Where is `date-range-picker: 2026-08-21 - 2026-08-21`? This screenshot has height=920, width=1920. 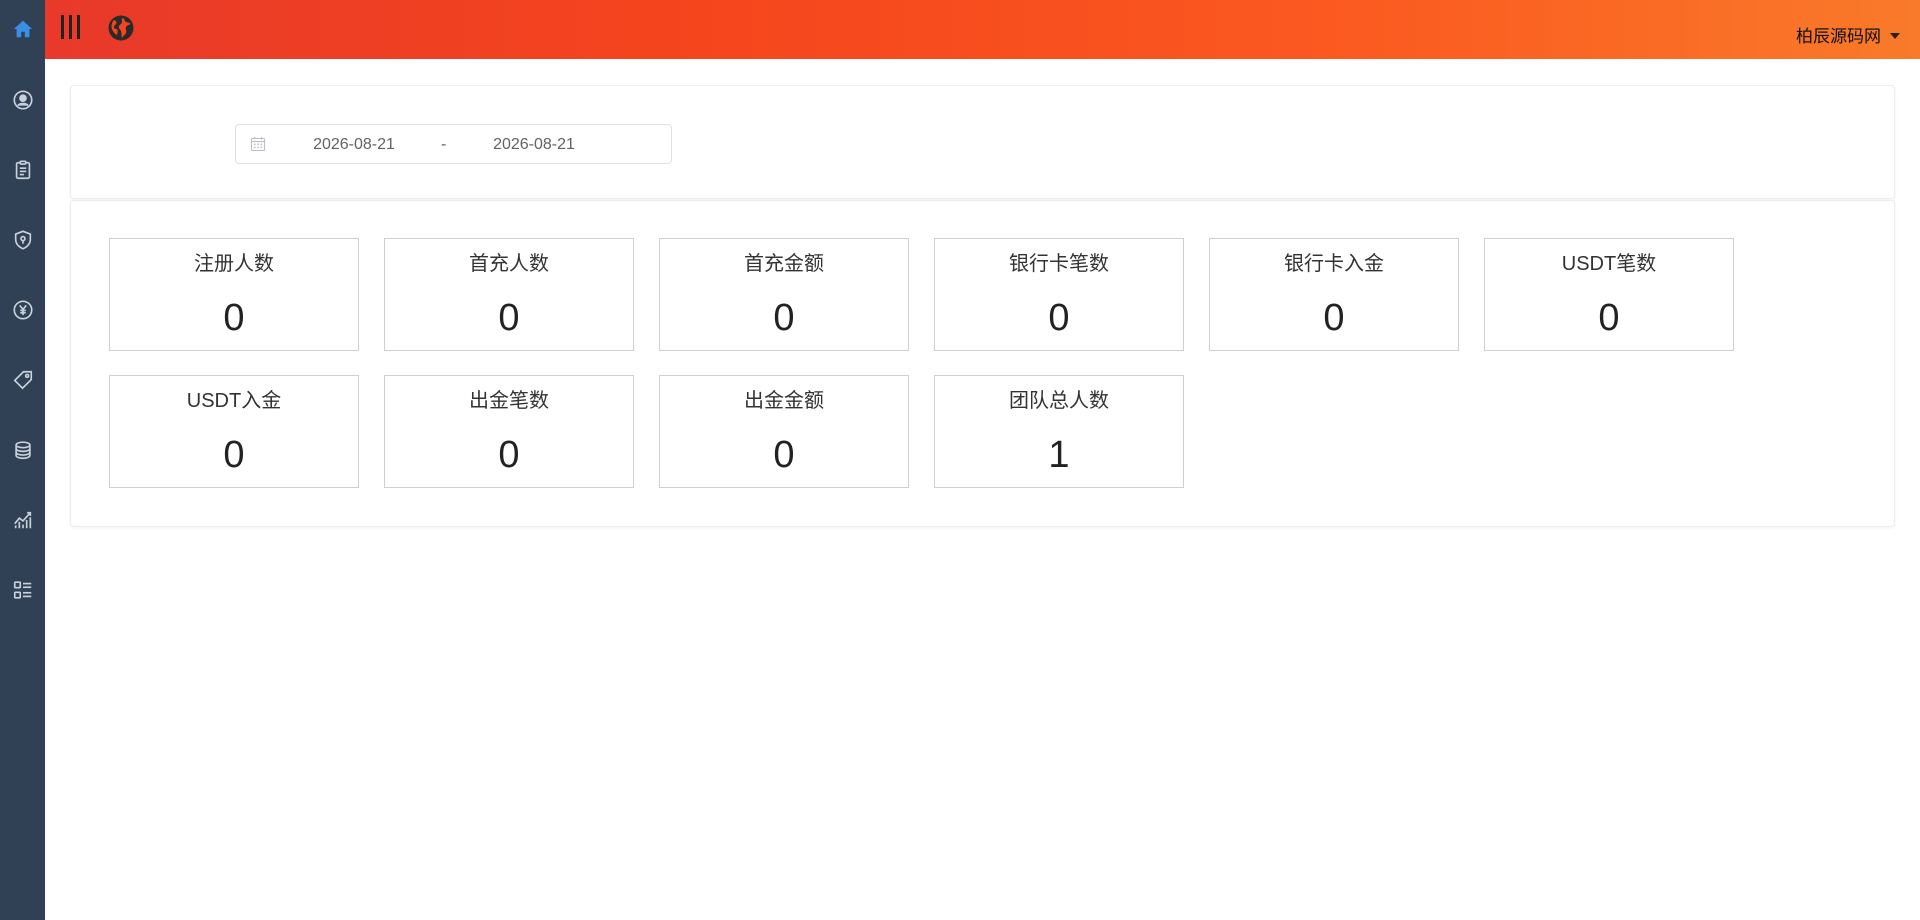
date-range-picker: 2026-08-21 - 2026-08-21 is located at coordinates (453, 144).